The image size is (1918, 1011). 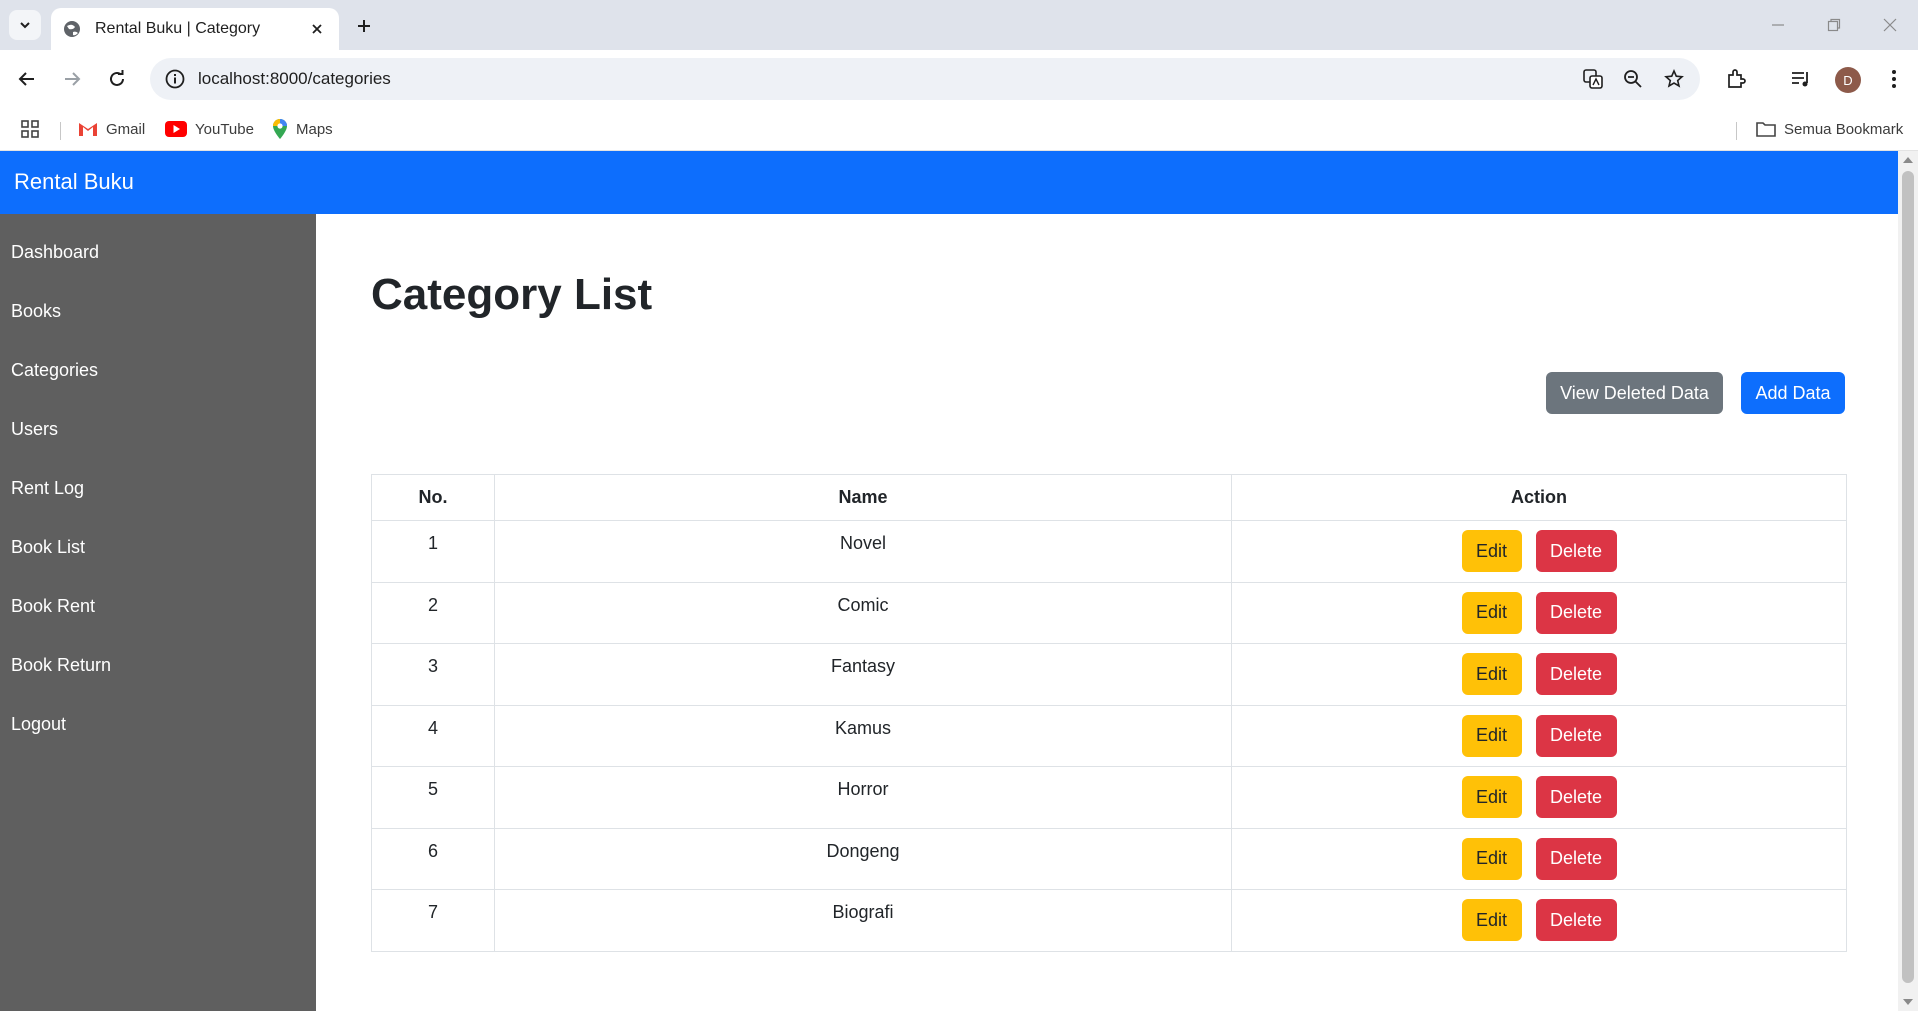 I want to click on cell-no: 3, so click(x=433, y=674).